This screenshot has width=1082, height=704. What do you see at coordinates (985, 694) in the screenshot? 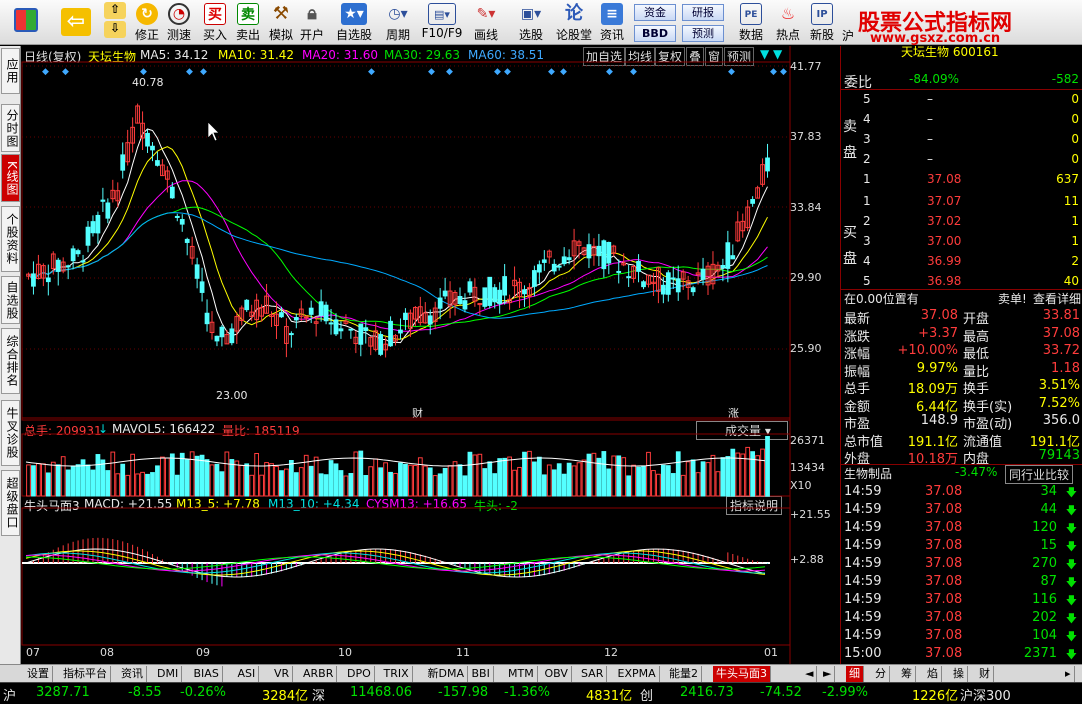
I see `hs300-label: 沪深300` at bounding box center [985, 694].